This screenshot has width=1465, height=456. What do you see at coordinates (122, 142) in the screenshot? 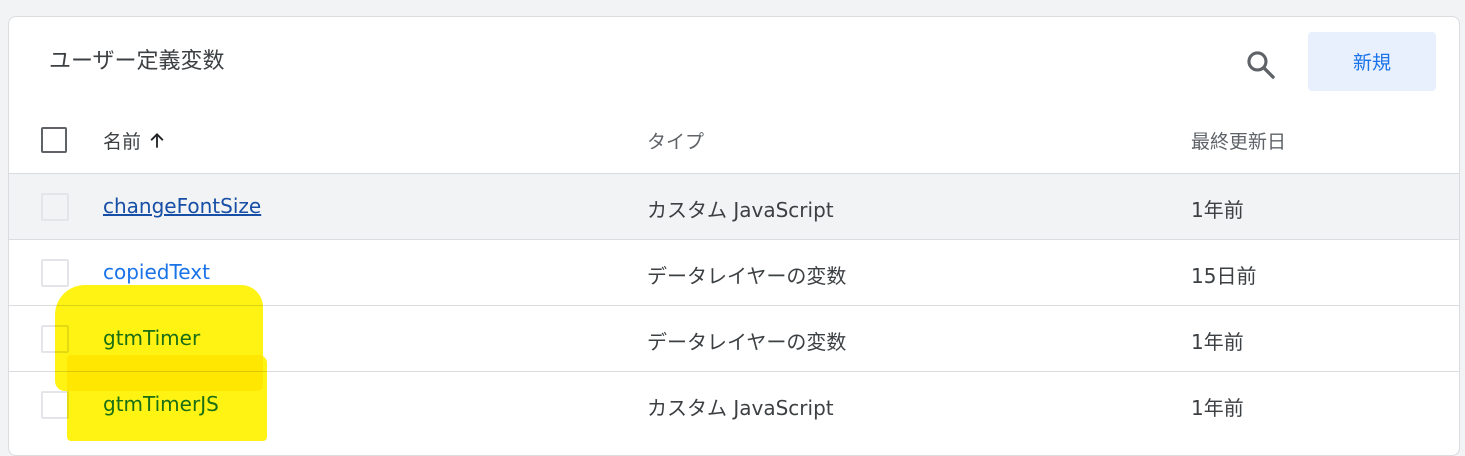
I see `column-header-name-label: 名前` at bounding box center [122, 142].